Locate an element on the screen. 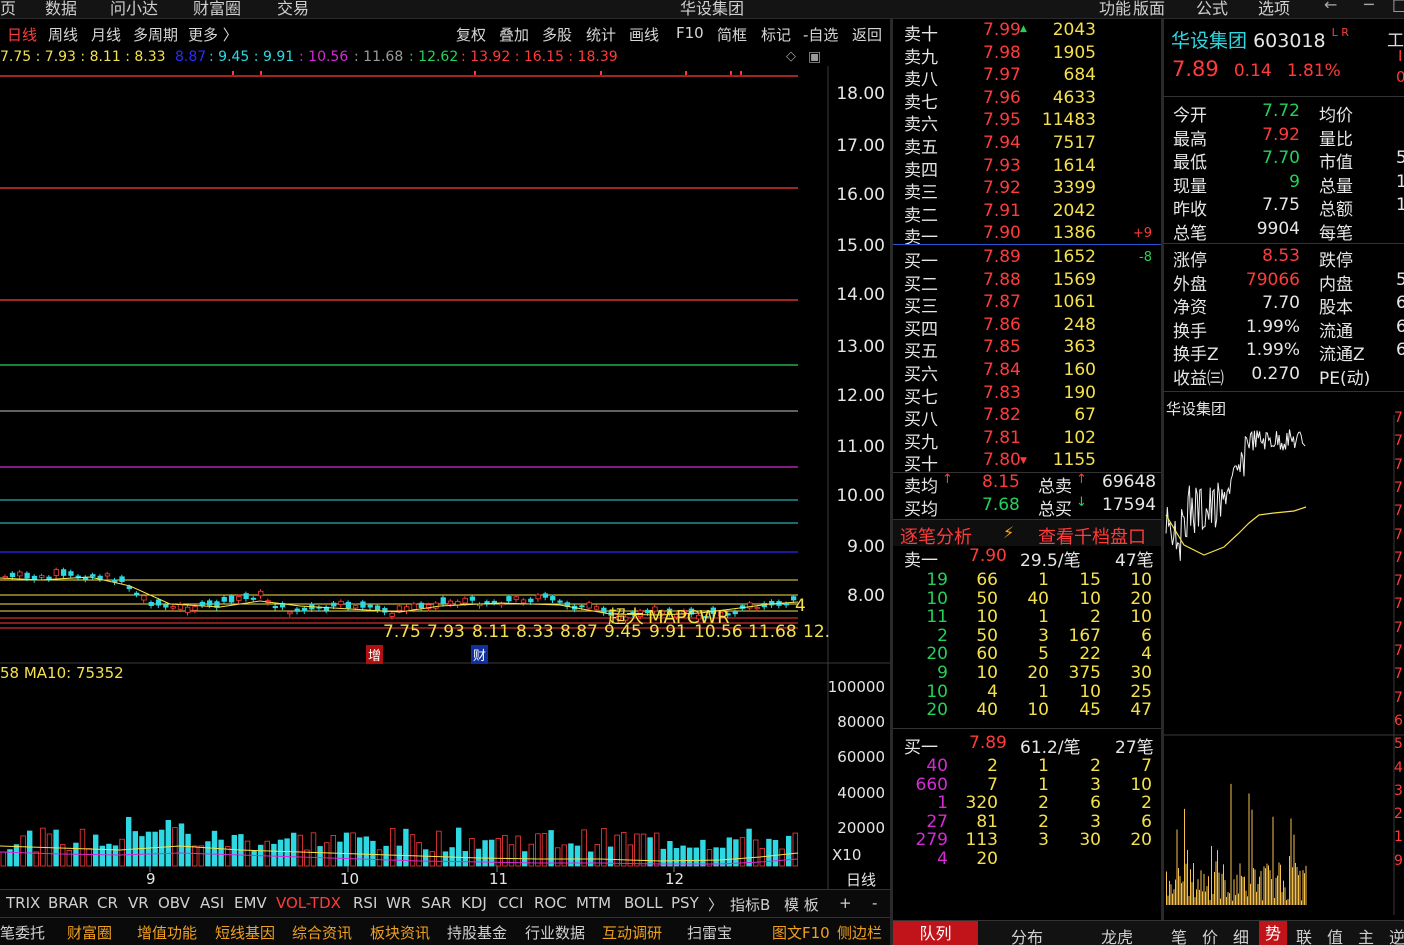 The height and width of the screenshot is (945, 1404). tab-caifuquan: 财富圈 is located at coordinates (89, 932).